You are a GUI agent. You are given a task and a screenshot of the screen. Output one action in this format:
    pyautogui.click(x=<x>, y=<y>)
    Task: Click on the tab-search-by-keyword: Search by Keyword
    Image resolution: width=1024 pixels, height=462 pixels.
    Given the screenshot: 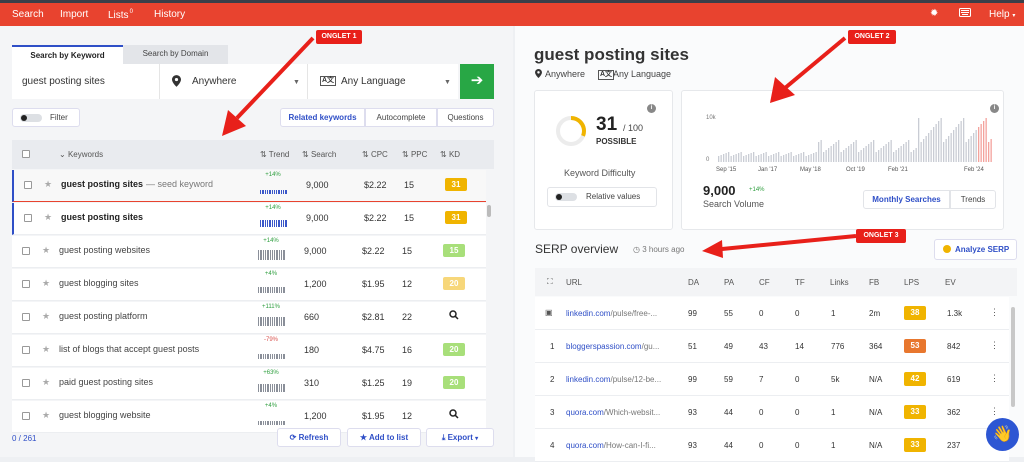 What is the action you would take?
    pyautogui.click(x=67, y=54)
    